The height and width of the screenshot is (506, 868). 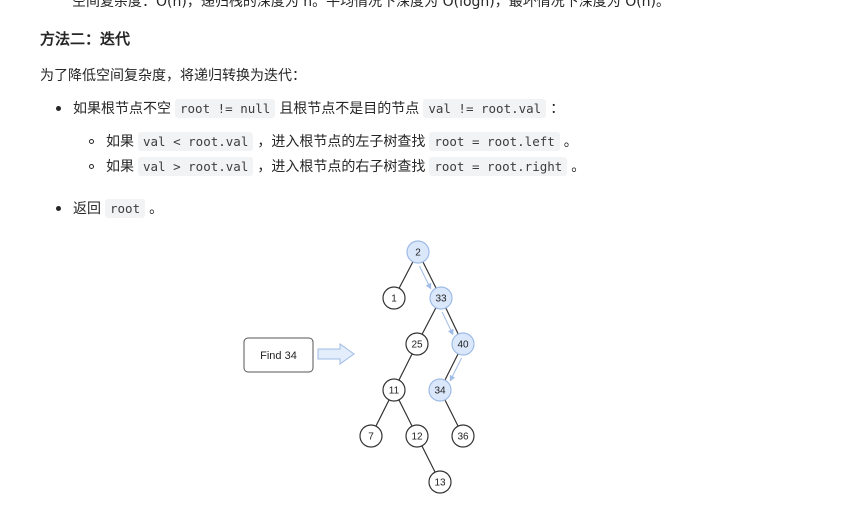 What do you see at coordinates (156, 209) in the screenshot?
I see `list-item-suffix: 。` at bounding box center [156, 209].